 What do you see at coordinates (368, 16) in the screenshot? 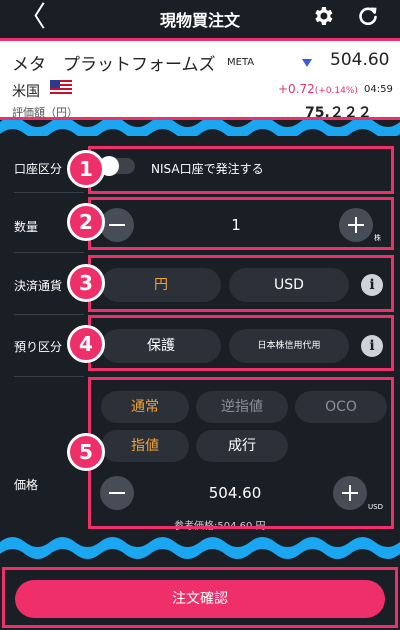
I see `refresh-icon` at bounding box center [368, 16].